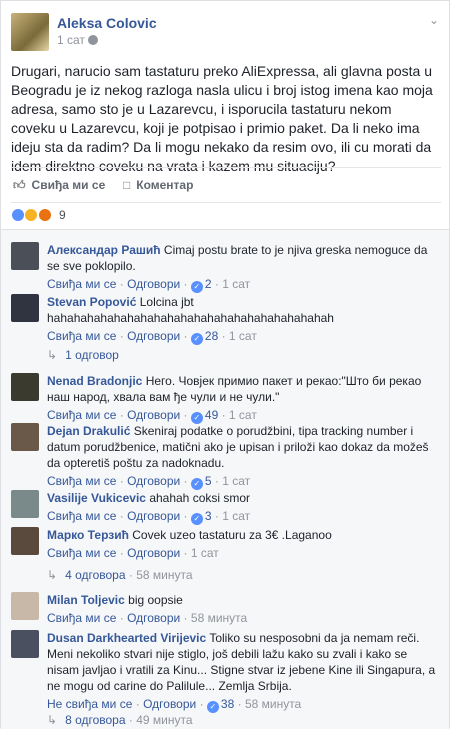  I want to click on view-replies-link: ↳ 8 одговора · 49 минута, so click(120, 720).